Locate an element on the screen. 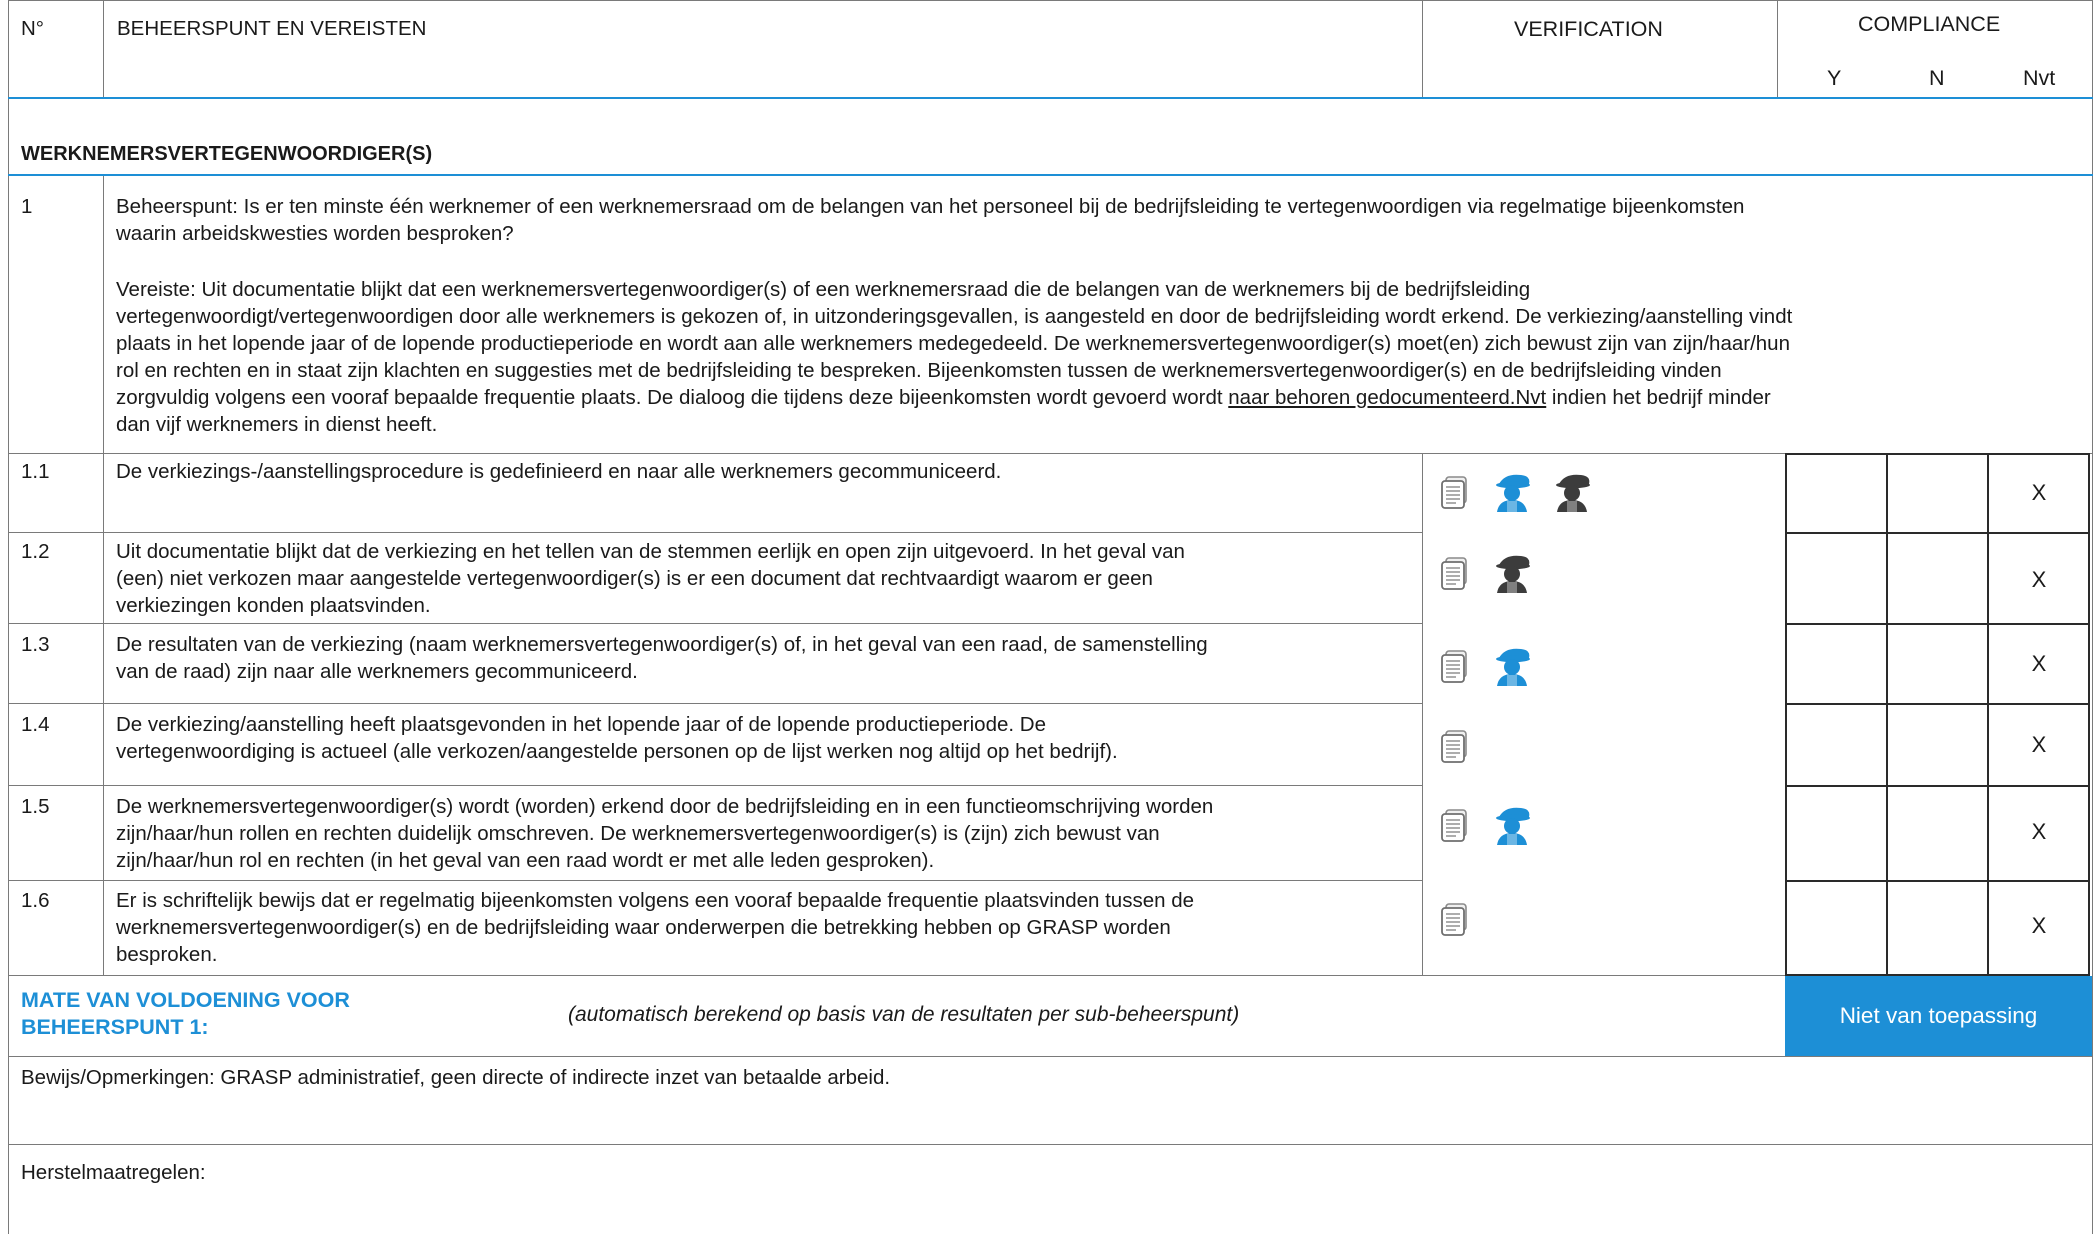 Image resolution: width=2098 pixels, height=1234 pixels. row-1-1-bottom is located at coordinates (715, 532).